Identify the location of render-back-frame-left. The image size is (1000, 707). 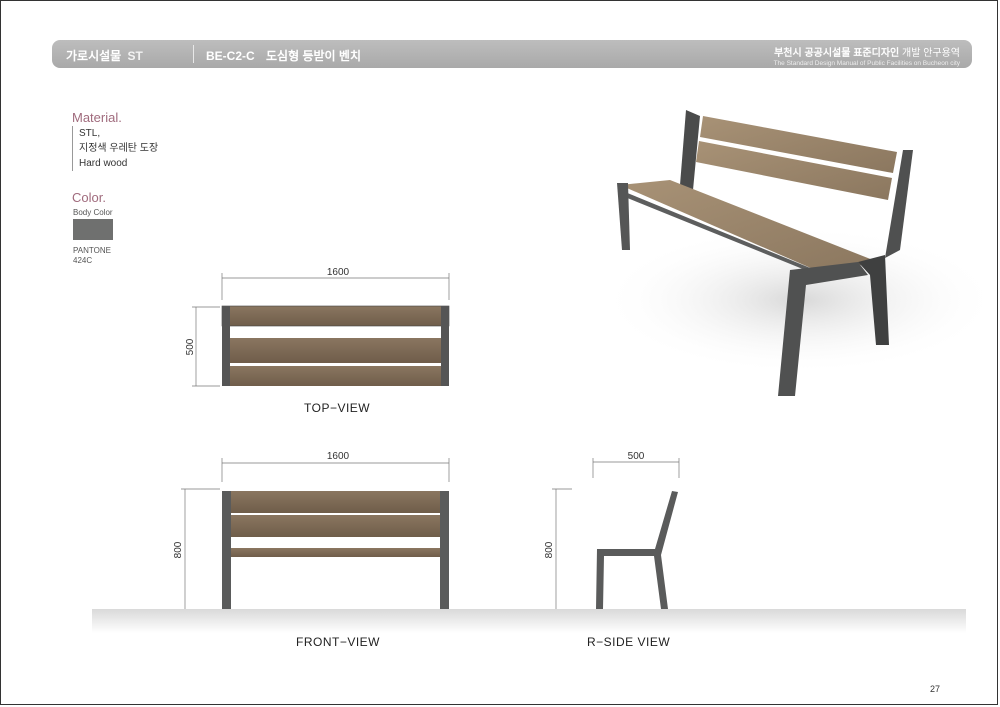
(690, 150).